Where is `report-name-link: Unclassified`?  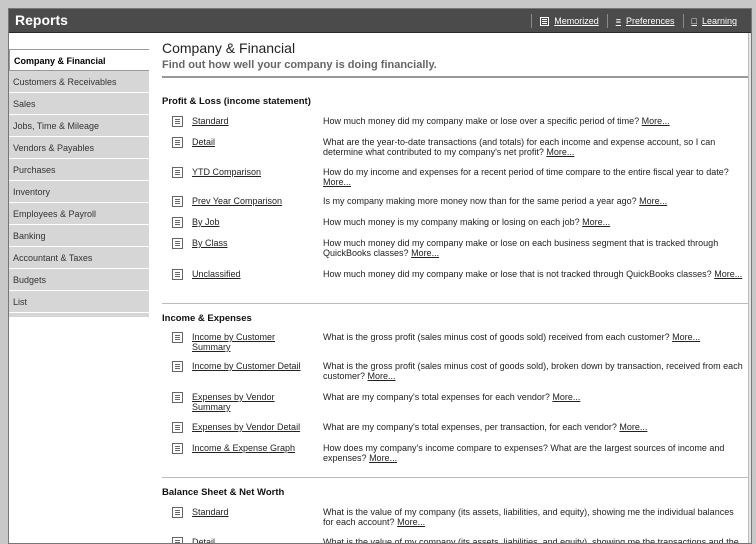 report-name-link: Unclassified is located at coordinates (251, 274).